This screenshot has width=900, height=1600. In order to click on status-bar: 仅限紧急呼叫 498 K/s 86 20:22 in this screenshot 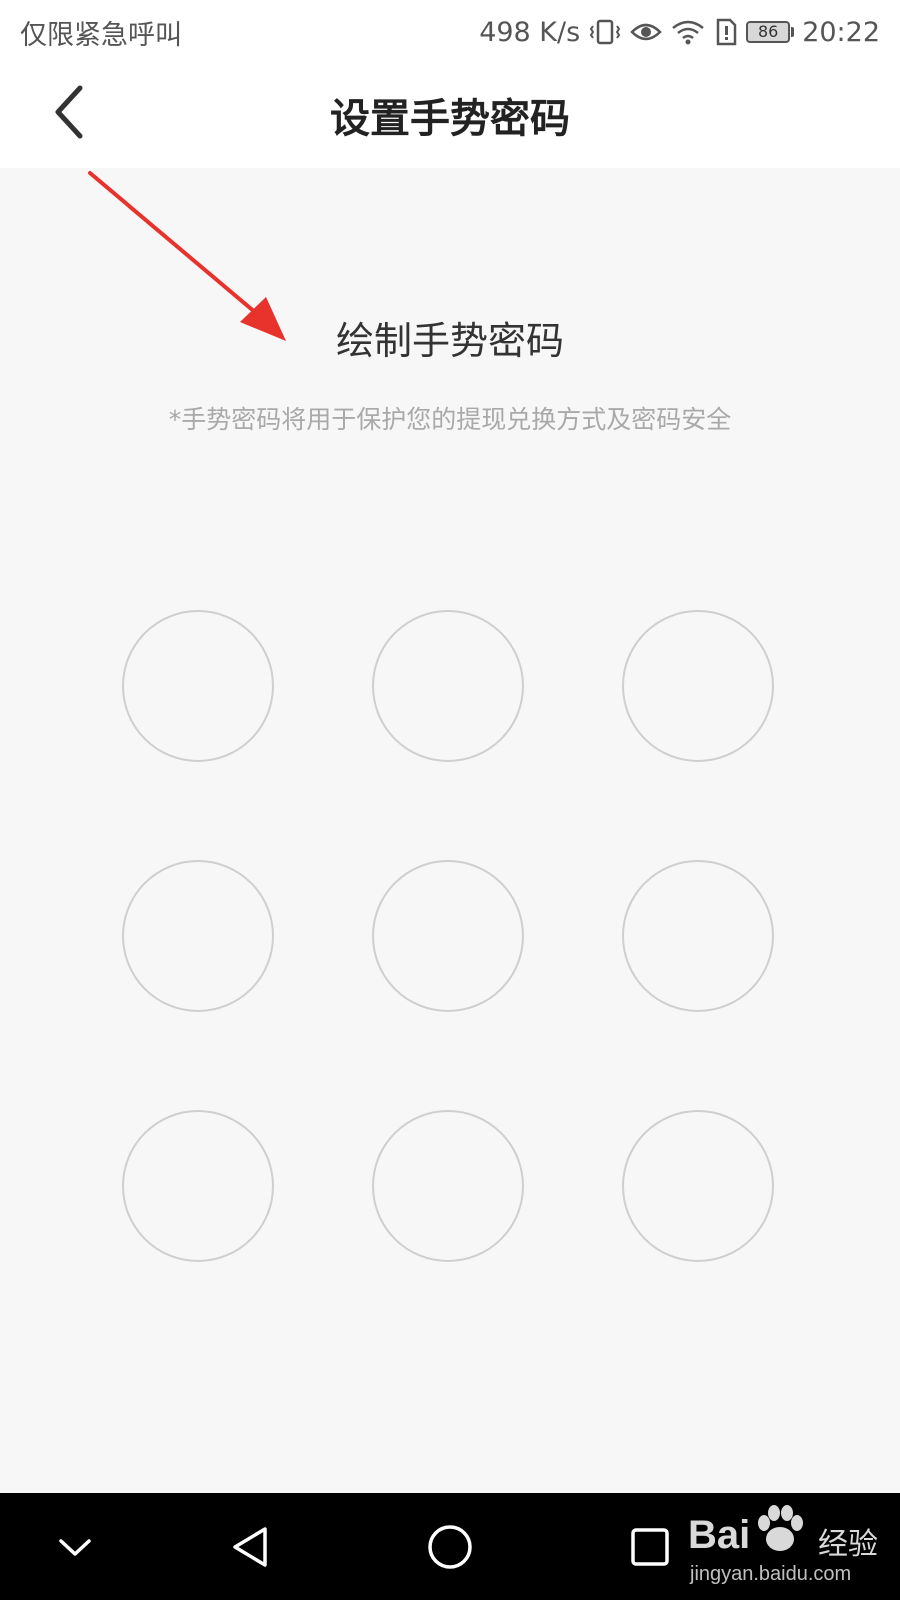, I will do `click(450, 32)`.